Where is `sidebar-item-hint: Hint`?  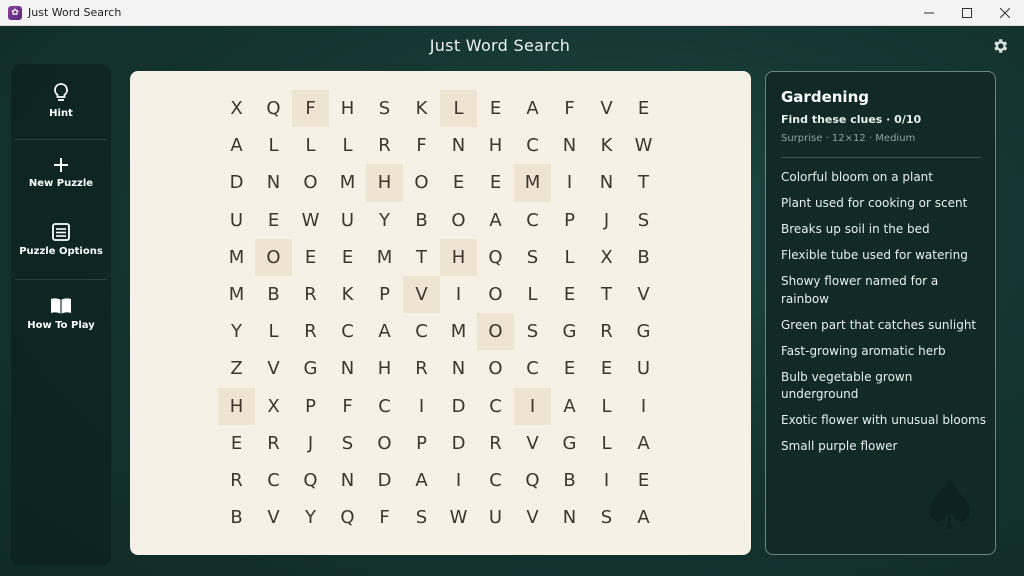 sidebar-item-hint: Hint is located at coordinates (61, 100).